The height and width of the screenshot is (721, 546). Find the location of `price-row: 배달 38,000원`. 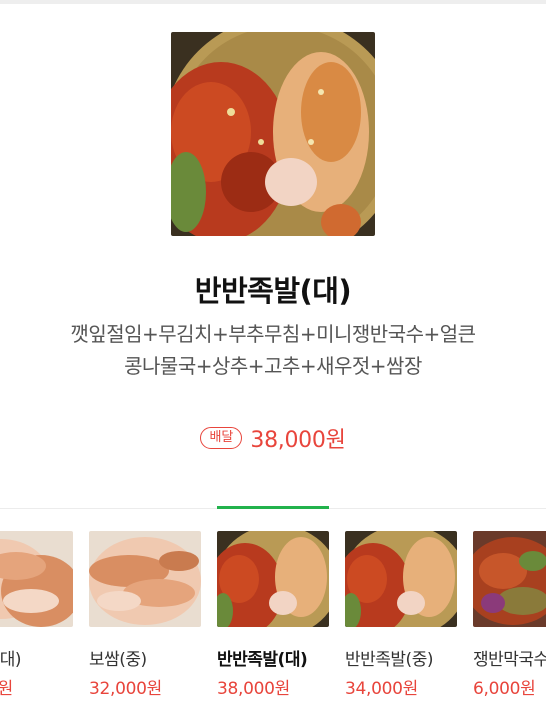

price-row: 배달 38,000원 is located at coordinates (273, 438).